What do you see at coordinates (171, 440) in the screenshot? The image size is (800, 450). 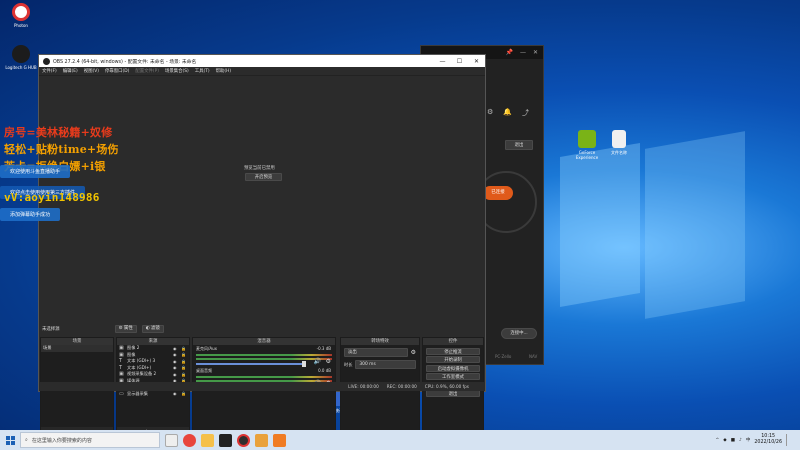 I see `task-view-icon` at bounding box center [171, 440].